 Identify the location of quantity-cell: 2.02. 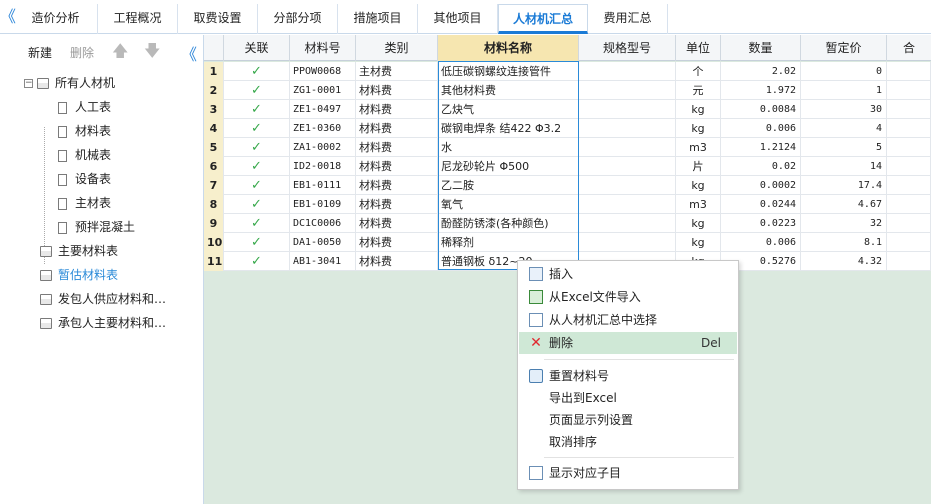
(761, 71).